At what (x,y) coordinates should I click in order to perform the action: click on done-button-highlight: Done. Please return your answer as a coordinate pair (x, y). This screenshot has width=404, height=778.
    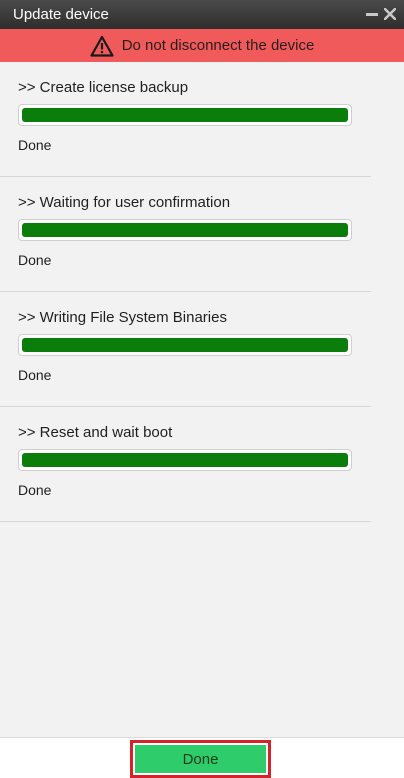
    Looking at the image, I should click on (200, 759).